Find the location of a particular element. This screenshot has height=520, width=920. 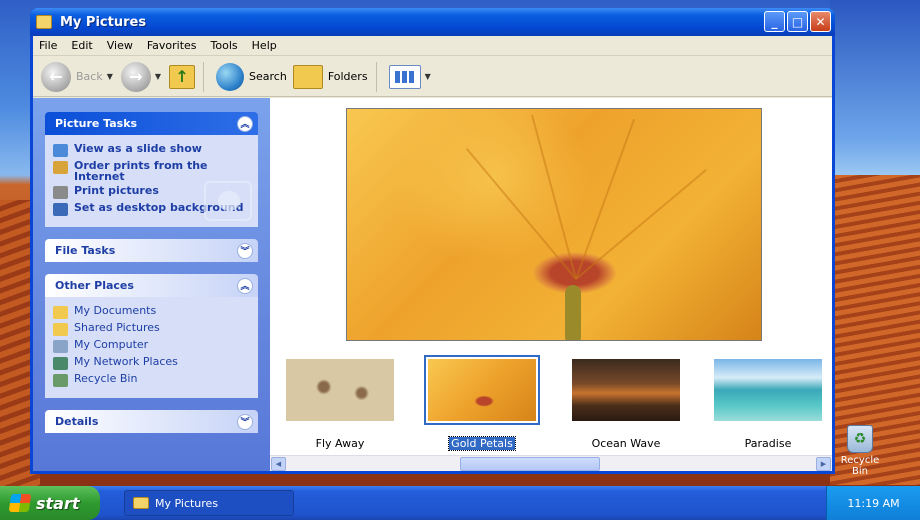

minimize-icon: _ is located at coordinates (774, 21).